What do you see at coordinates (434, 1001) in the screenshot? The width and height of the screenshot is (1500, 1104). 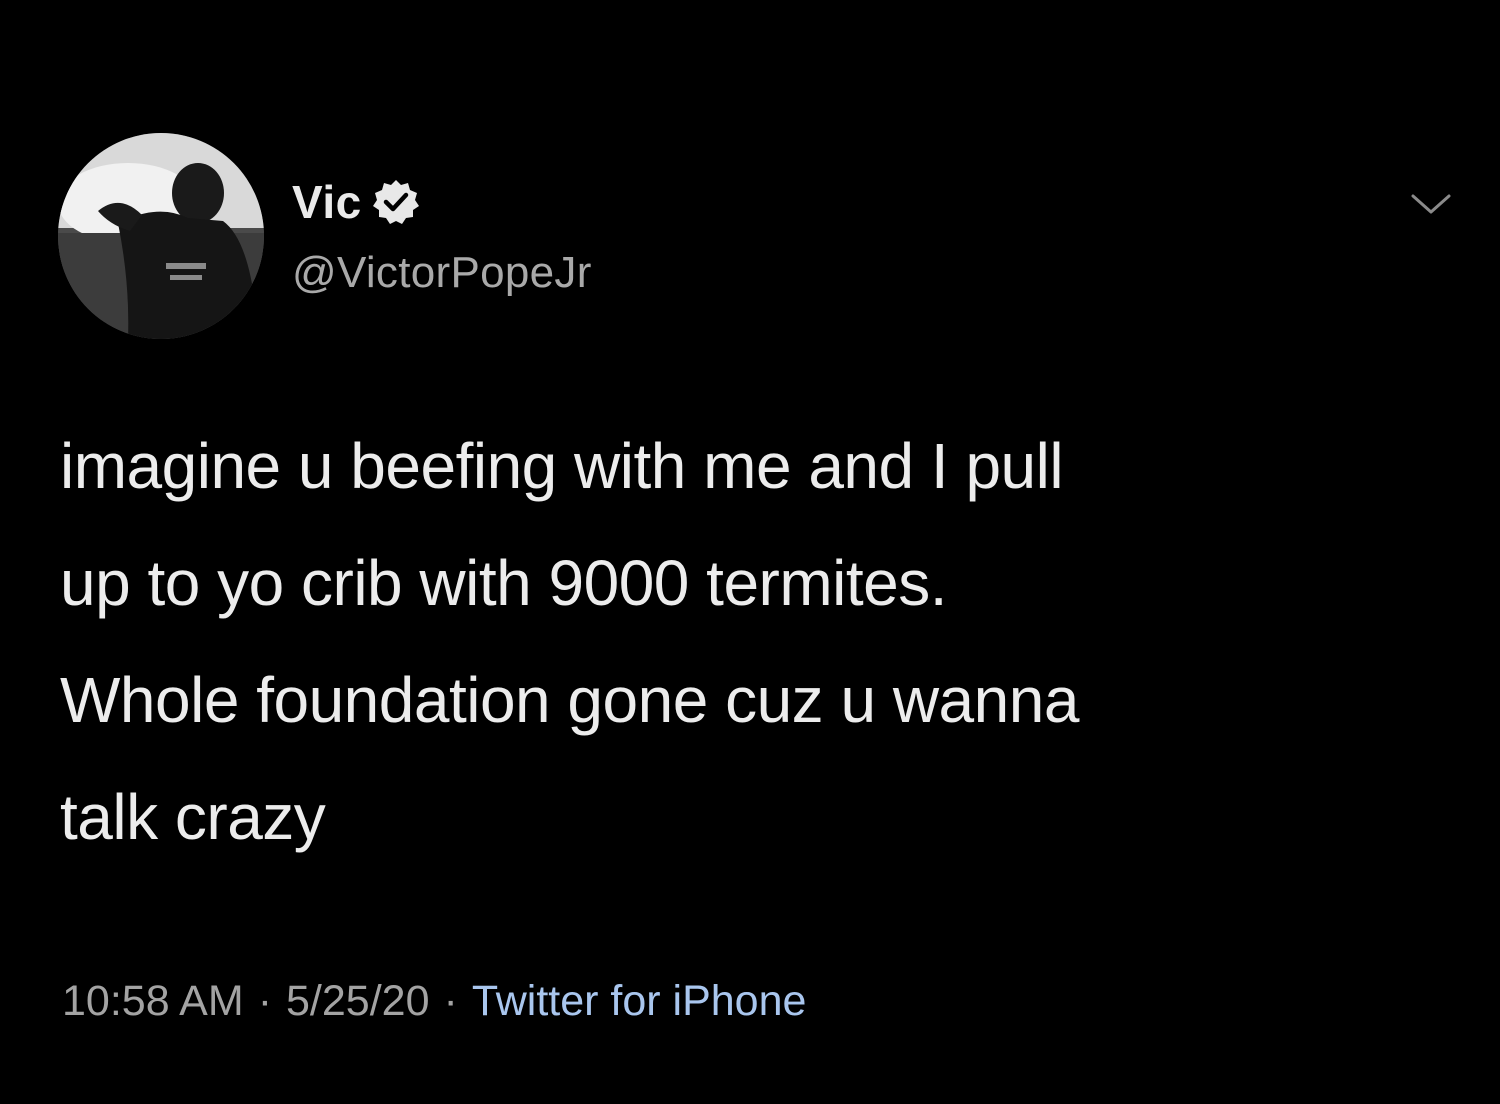 I see `tweet-meta: 10:58 AM · 5/25/20 · Twitter for iPhone` at bounding box center [434, 1001].